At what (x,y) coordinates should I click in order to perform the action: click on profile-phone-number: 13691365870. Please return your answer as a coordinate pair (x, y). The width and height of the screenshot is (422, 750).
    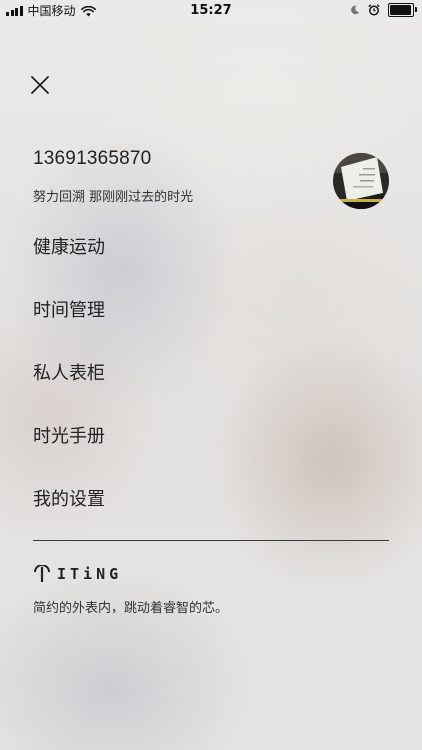
    Looking at the image, I should click on (92, 158).